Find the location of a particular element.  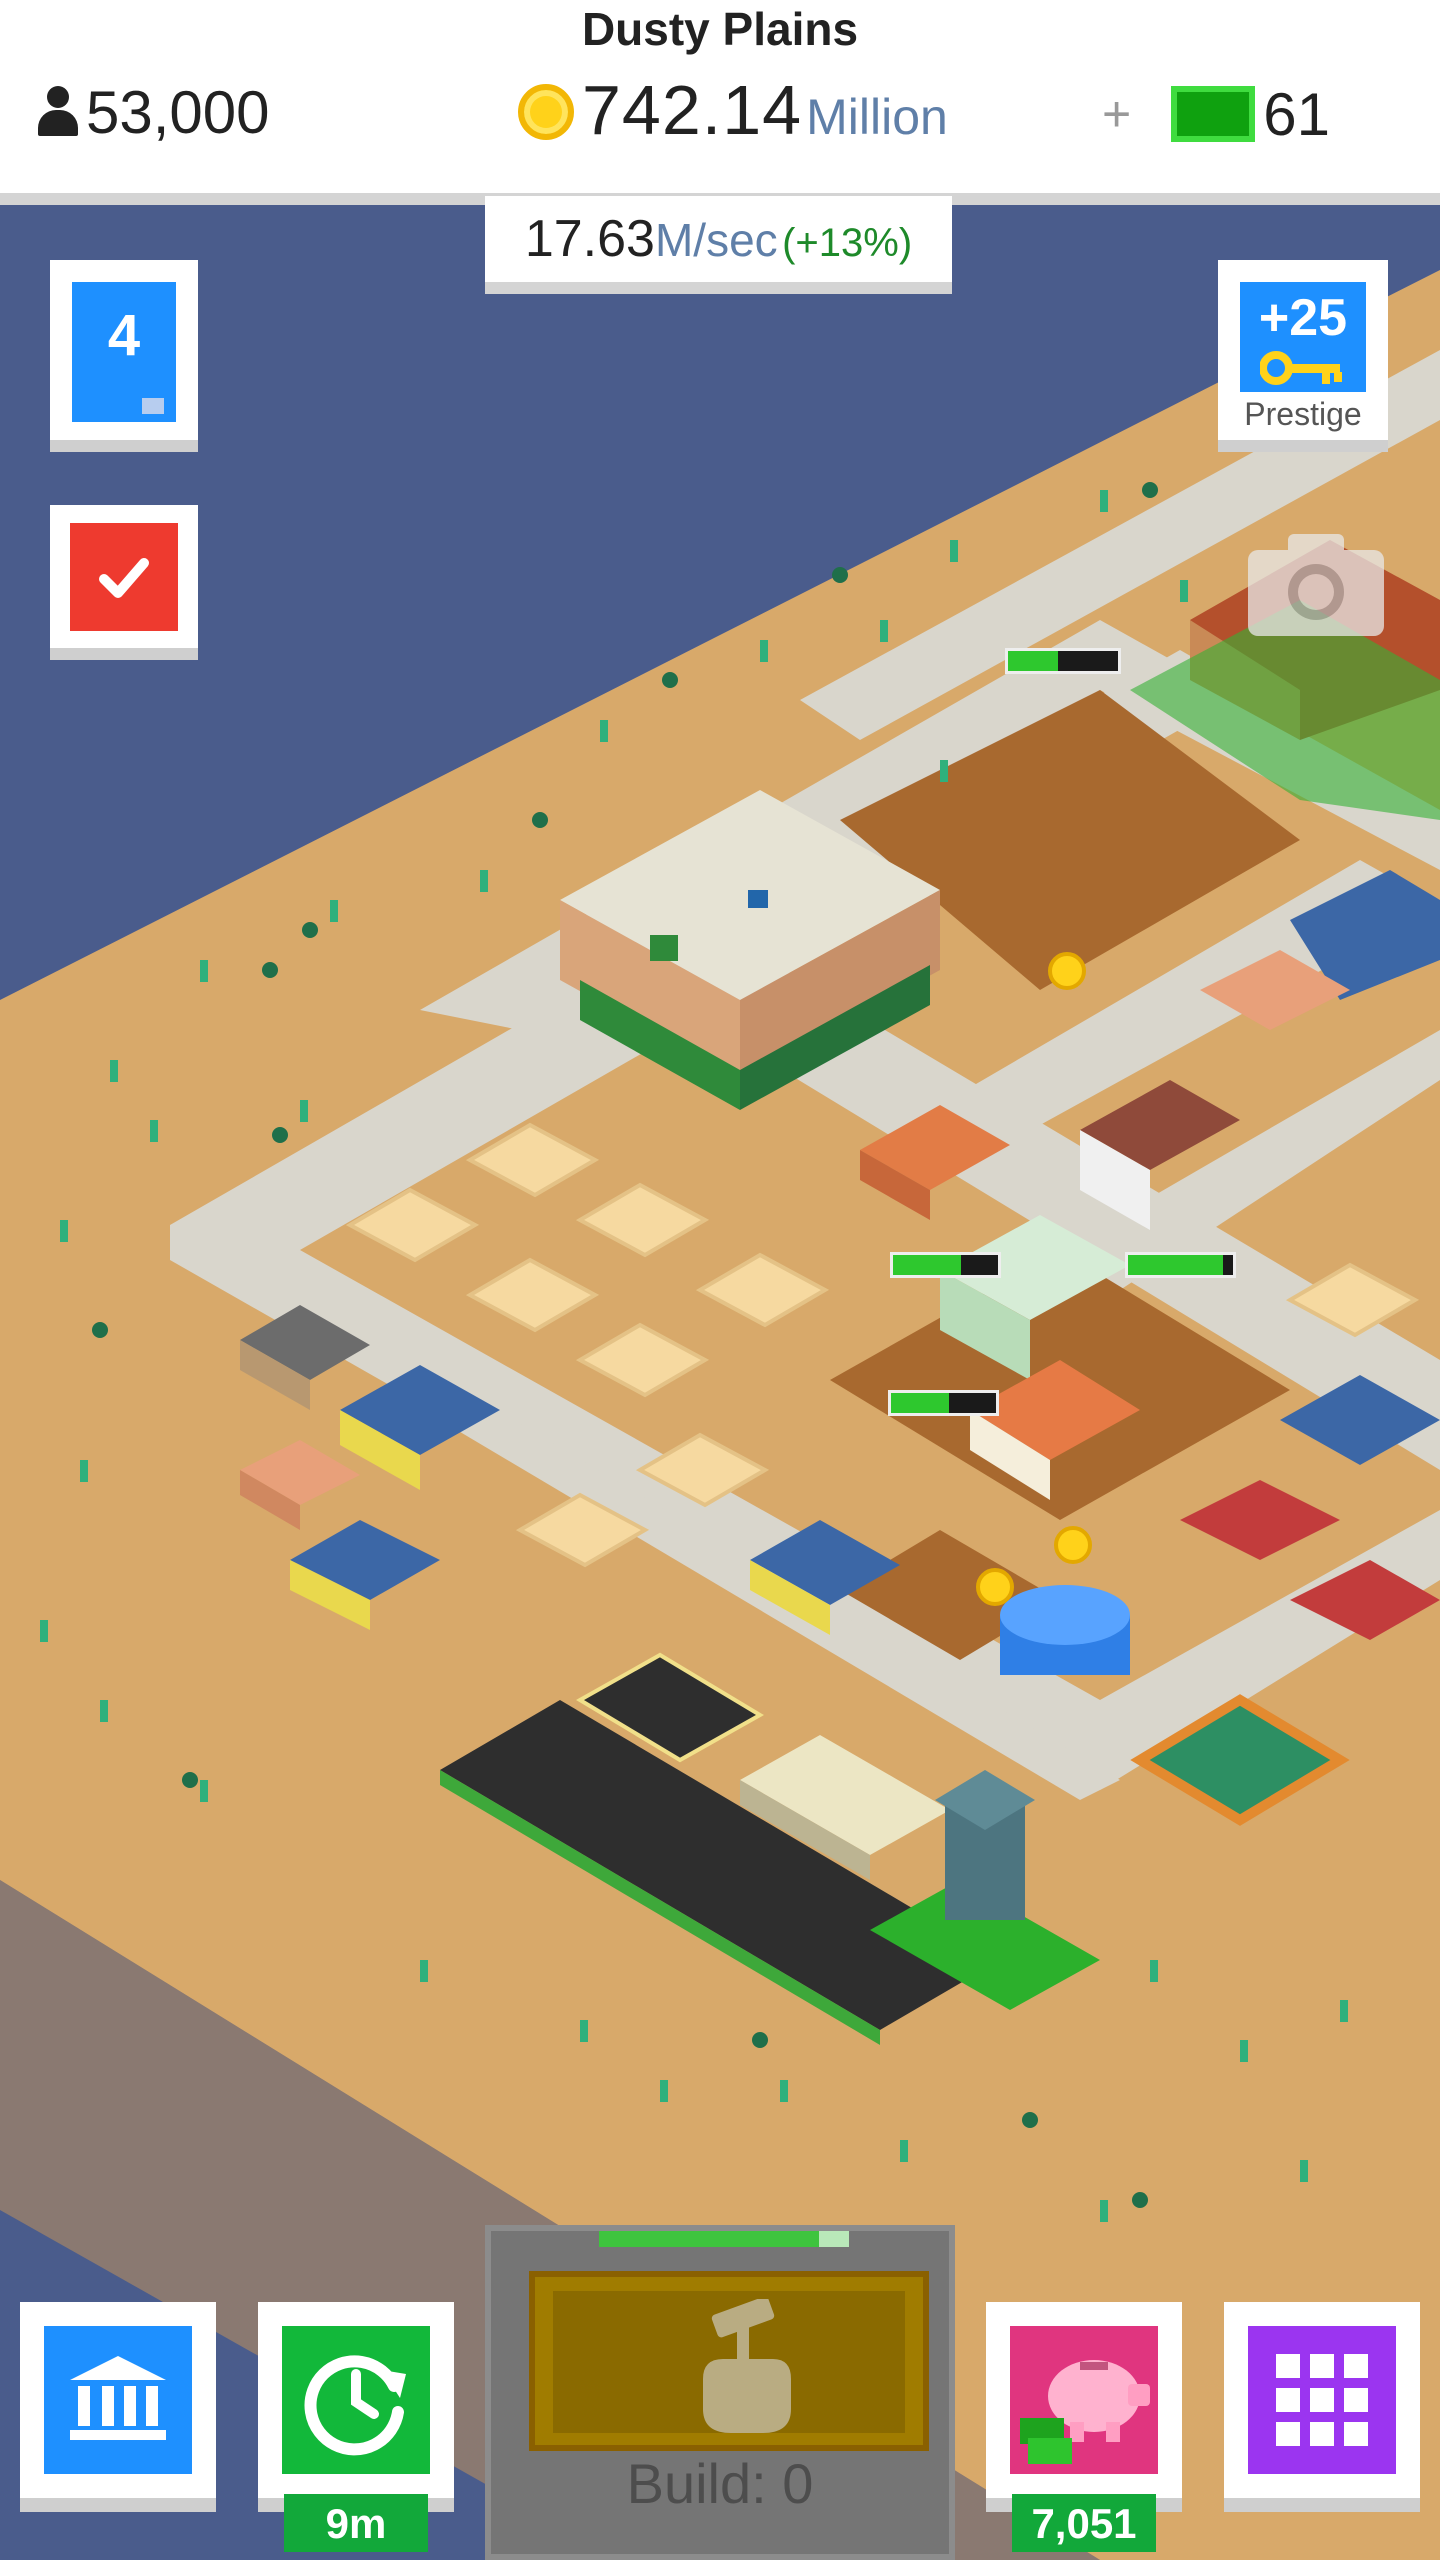

build-panel: Build: 0 is located at coordinates (720, 2392).